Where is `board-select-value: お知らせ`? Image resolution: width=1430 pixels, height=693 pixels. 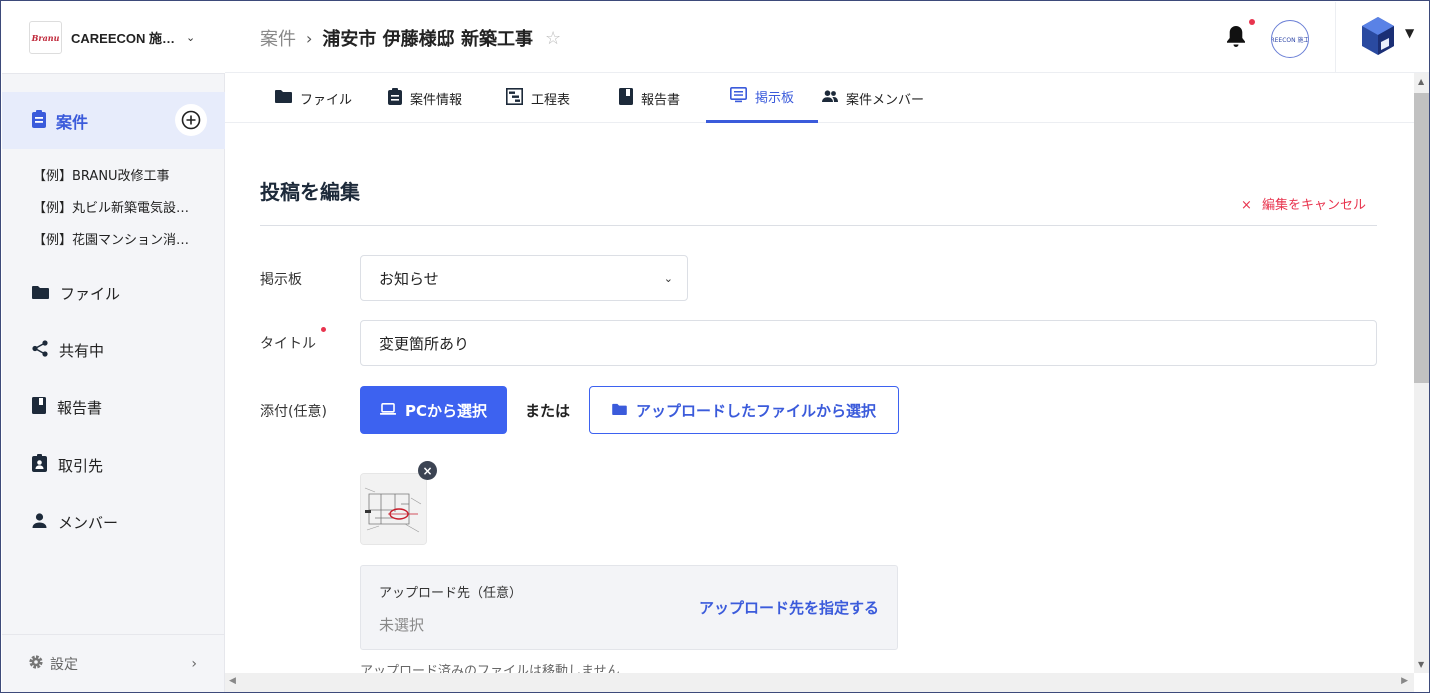
board-select-value: お知らせ is located at coordinates (409, 278).